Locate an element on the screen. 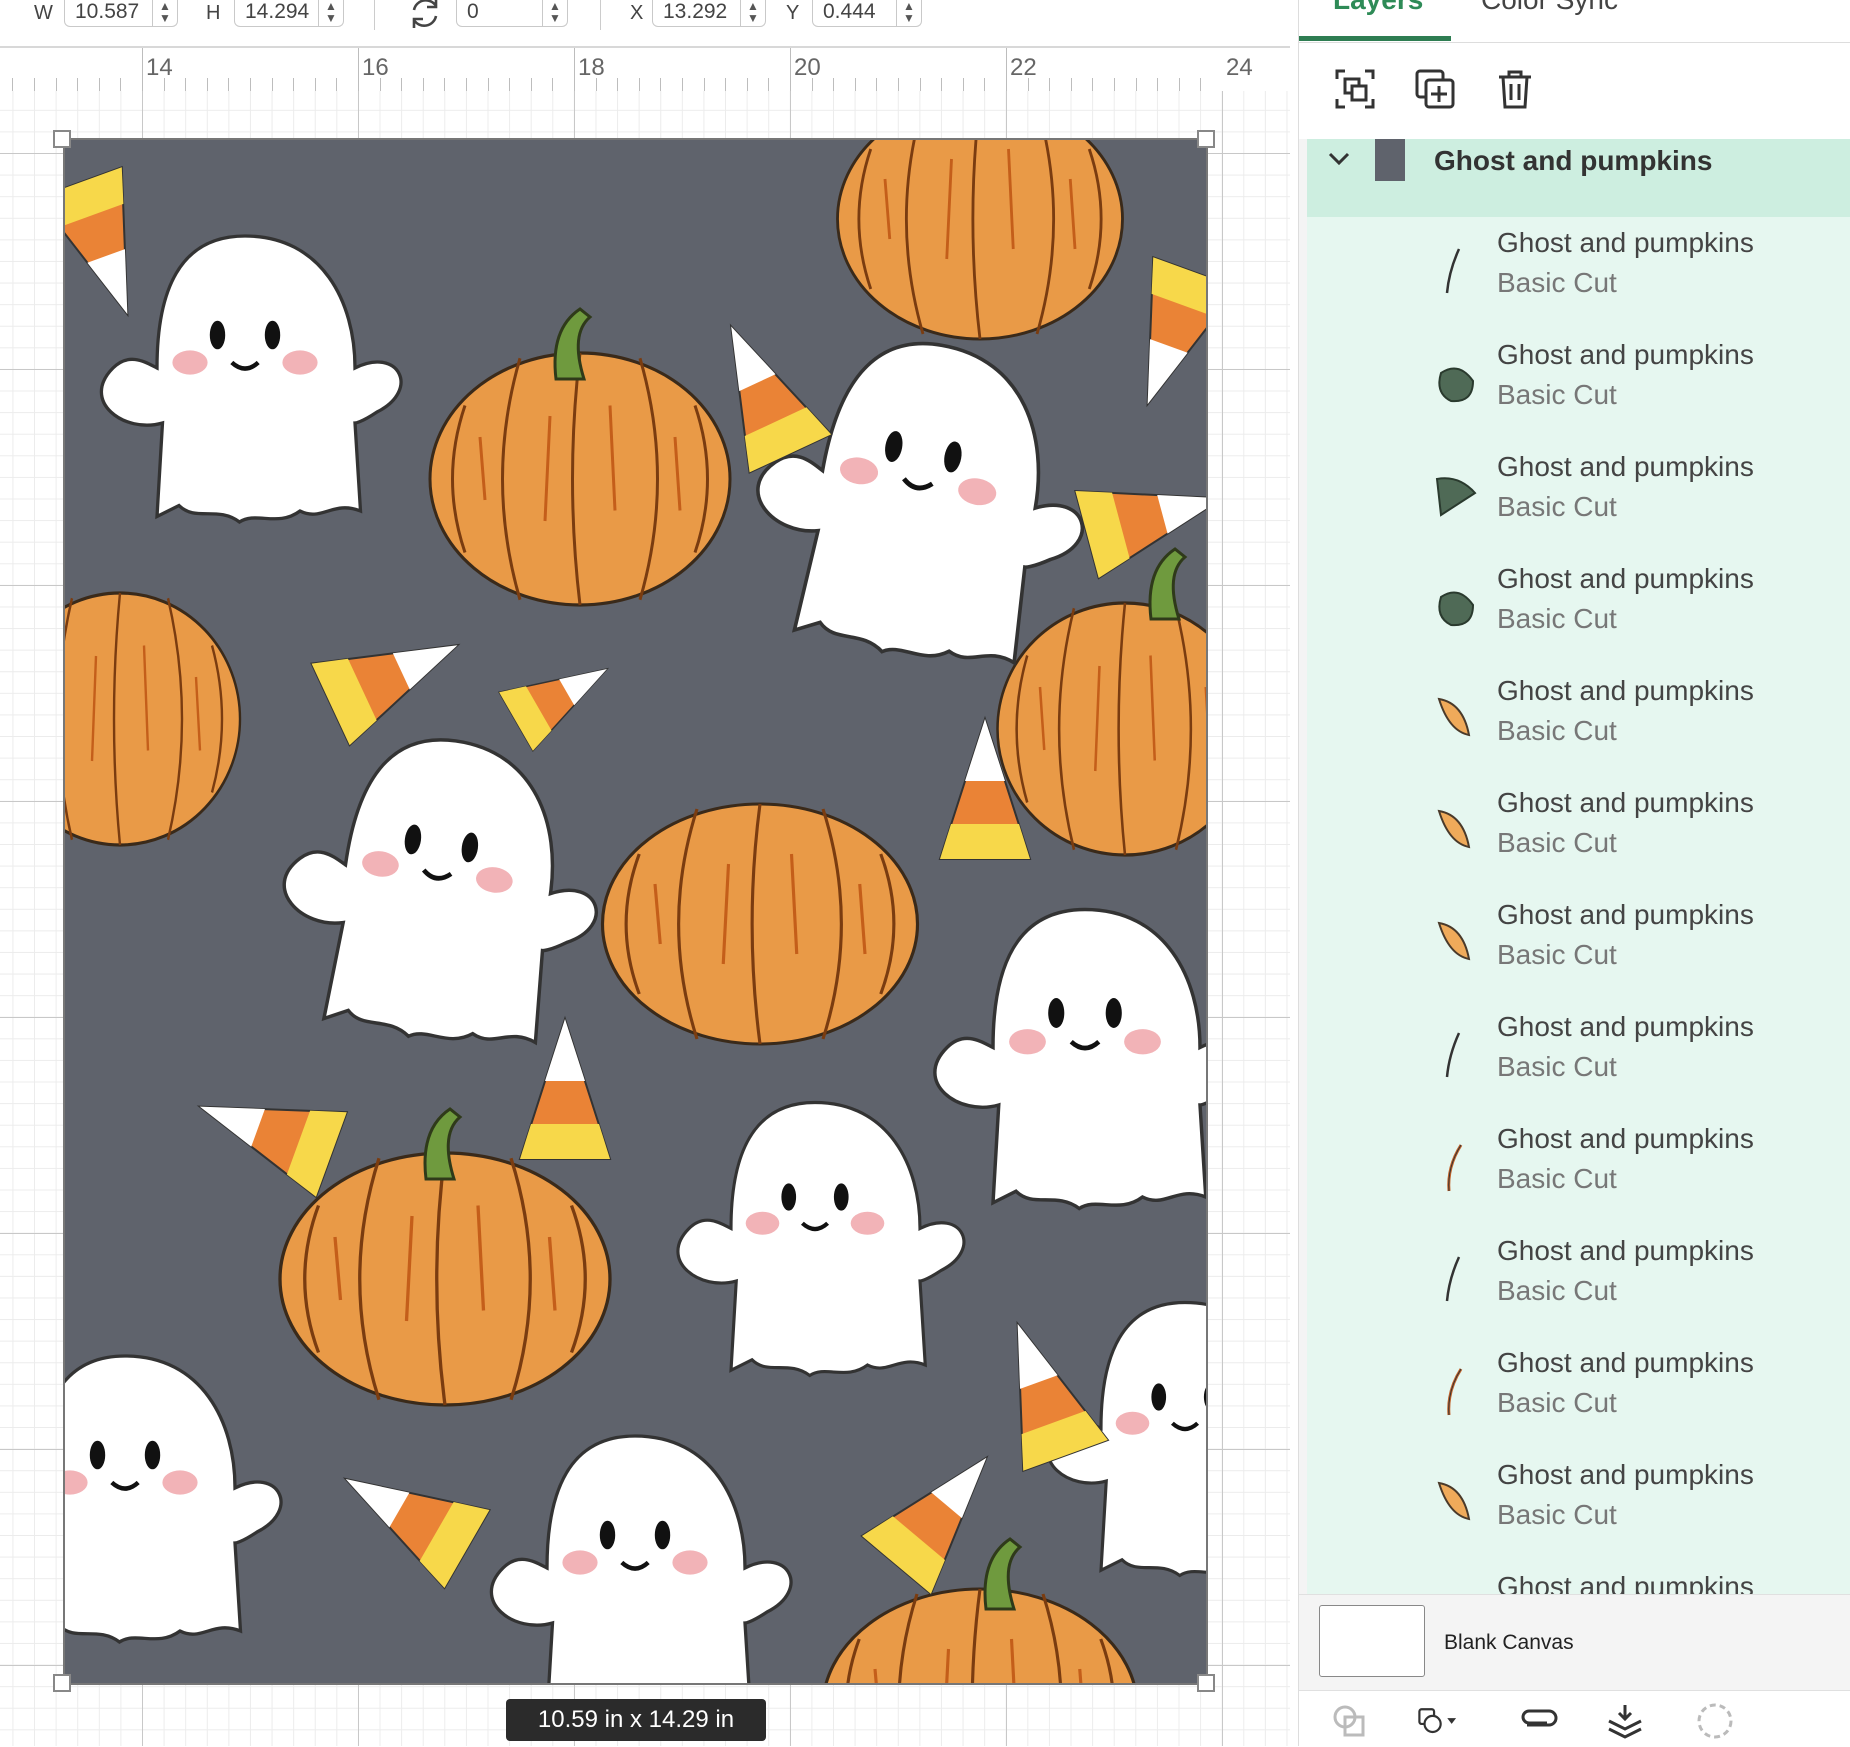  blank-canvas-row: Blank Canvas is located at coordinates (1574, 1642).